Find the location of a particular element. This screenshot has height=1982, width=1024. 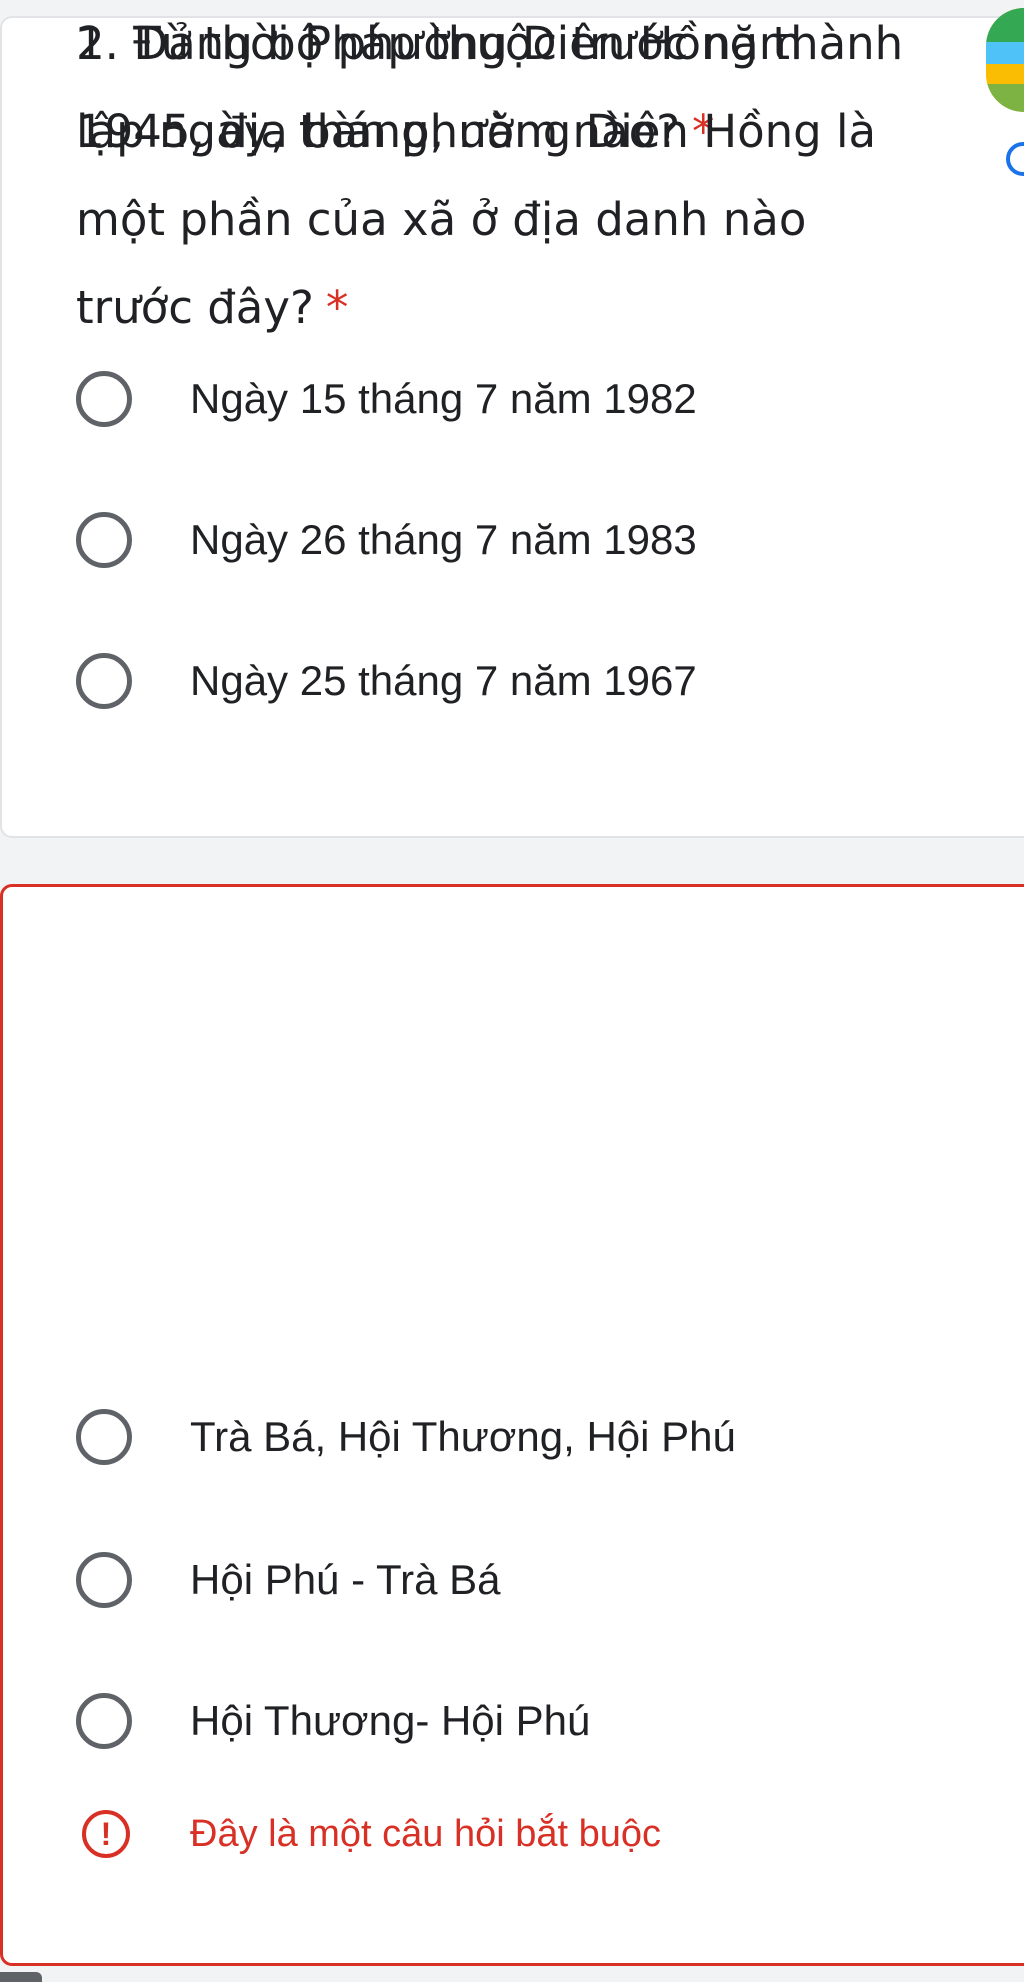

question-title-2-line-4-text: trước đây? is located at coordinates (195, 307).